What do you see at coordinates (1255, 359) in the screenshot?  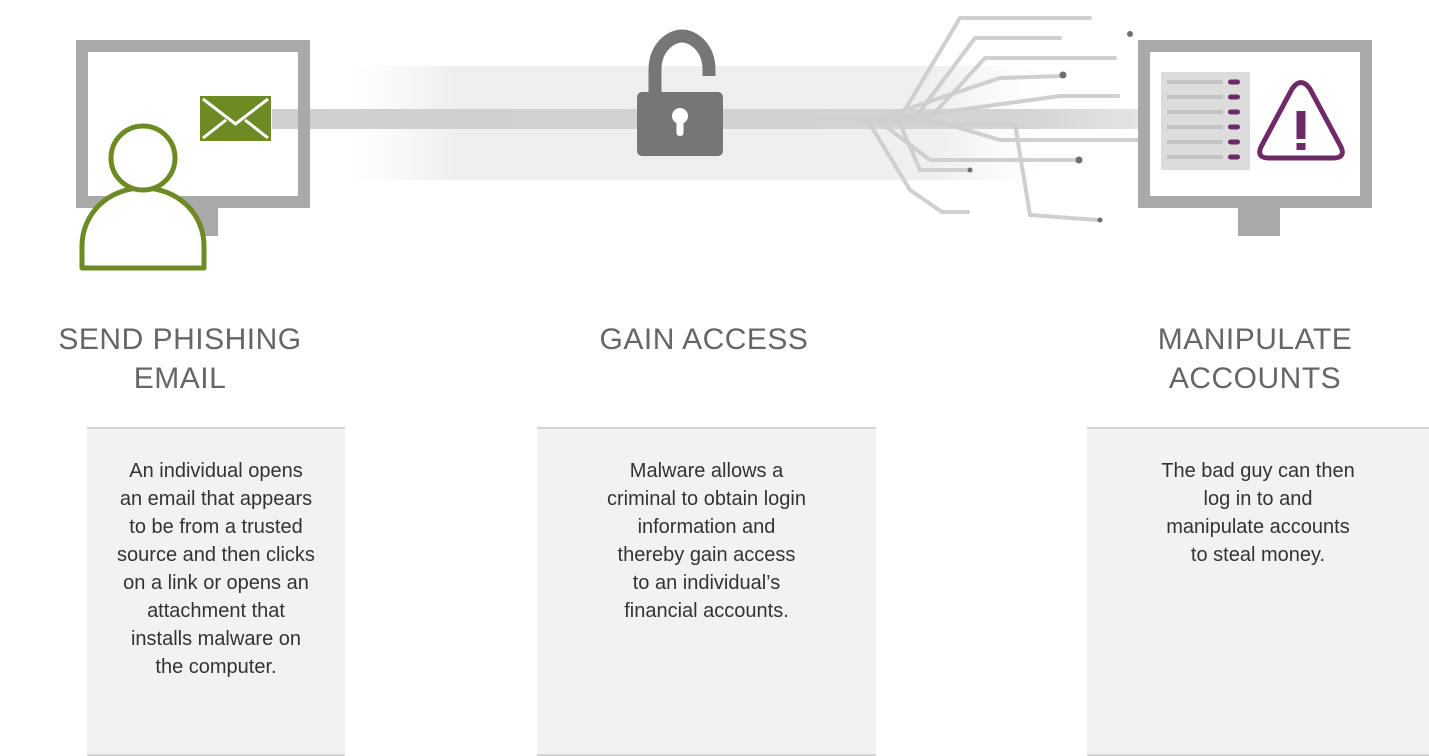 I see `step-3-heading: MANIPULATE ACCOUNTS` at bounding box center [1255, 359].